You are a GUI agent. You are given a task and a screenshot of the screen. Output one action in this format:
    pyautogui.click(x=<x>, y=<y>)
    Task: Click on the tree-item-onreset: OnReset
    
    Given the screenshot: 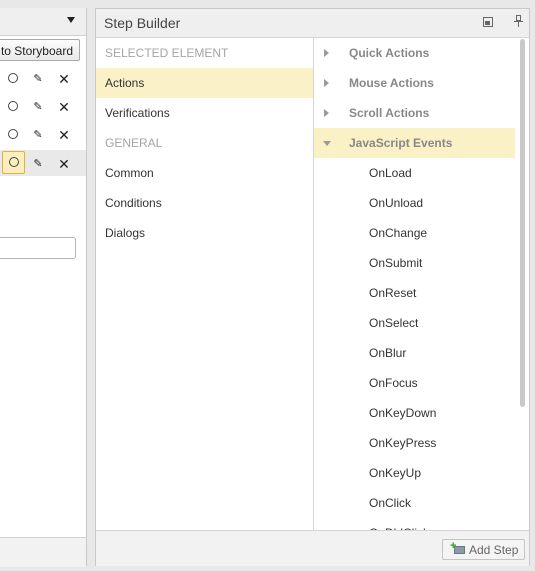 What is the action you would take?
    pyautogui.click(x=414, y=293)
    